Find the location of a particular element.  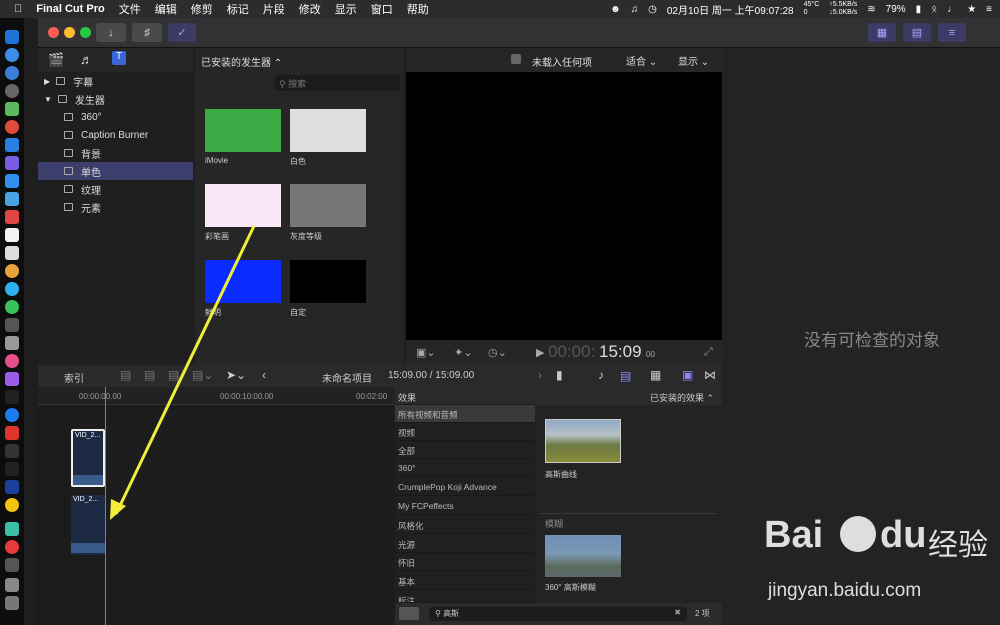

watermark-brand-2: du is located at coordinates (903, 535).